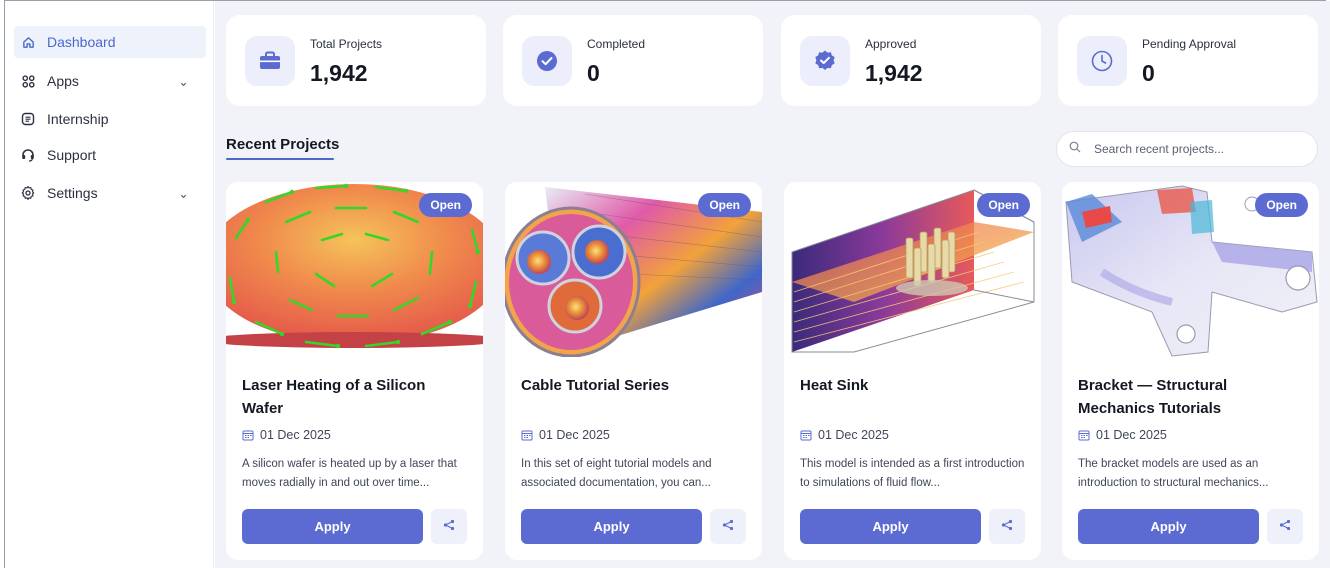  What do you see at coordinates (28, 193) in the screenshot?
I see `gear-icon` at bounding box center [28, 193].